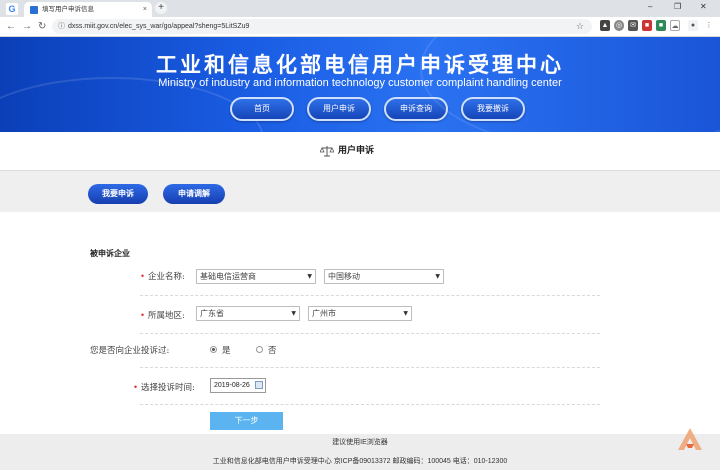  I want to click on action-bar: 我要申诉 申请调解, so click(360, 191).